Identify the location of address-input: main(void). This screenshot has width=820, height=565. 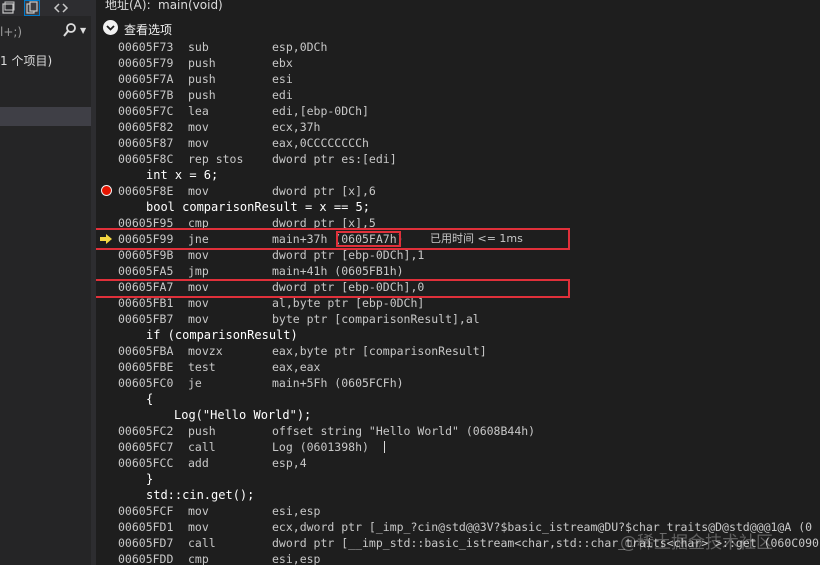
(190, 5).